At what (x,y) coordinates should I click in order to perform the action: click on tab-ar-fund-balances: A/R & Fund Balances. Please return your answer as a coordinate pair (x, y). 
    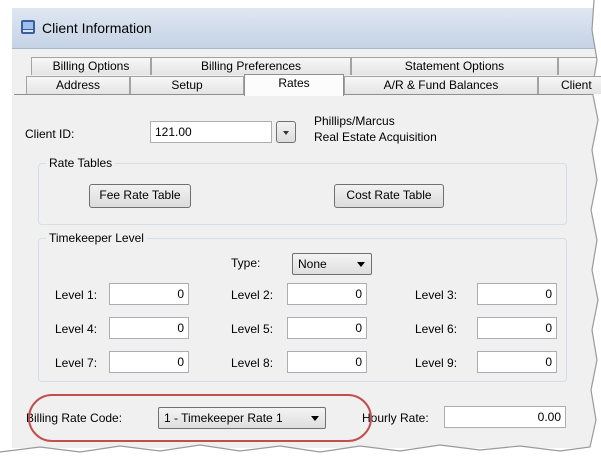
    Looking at the image, I should click on (441, 85).